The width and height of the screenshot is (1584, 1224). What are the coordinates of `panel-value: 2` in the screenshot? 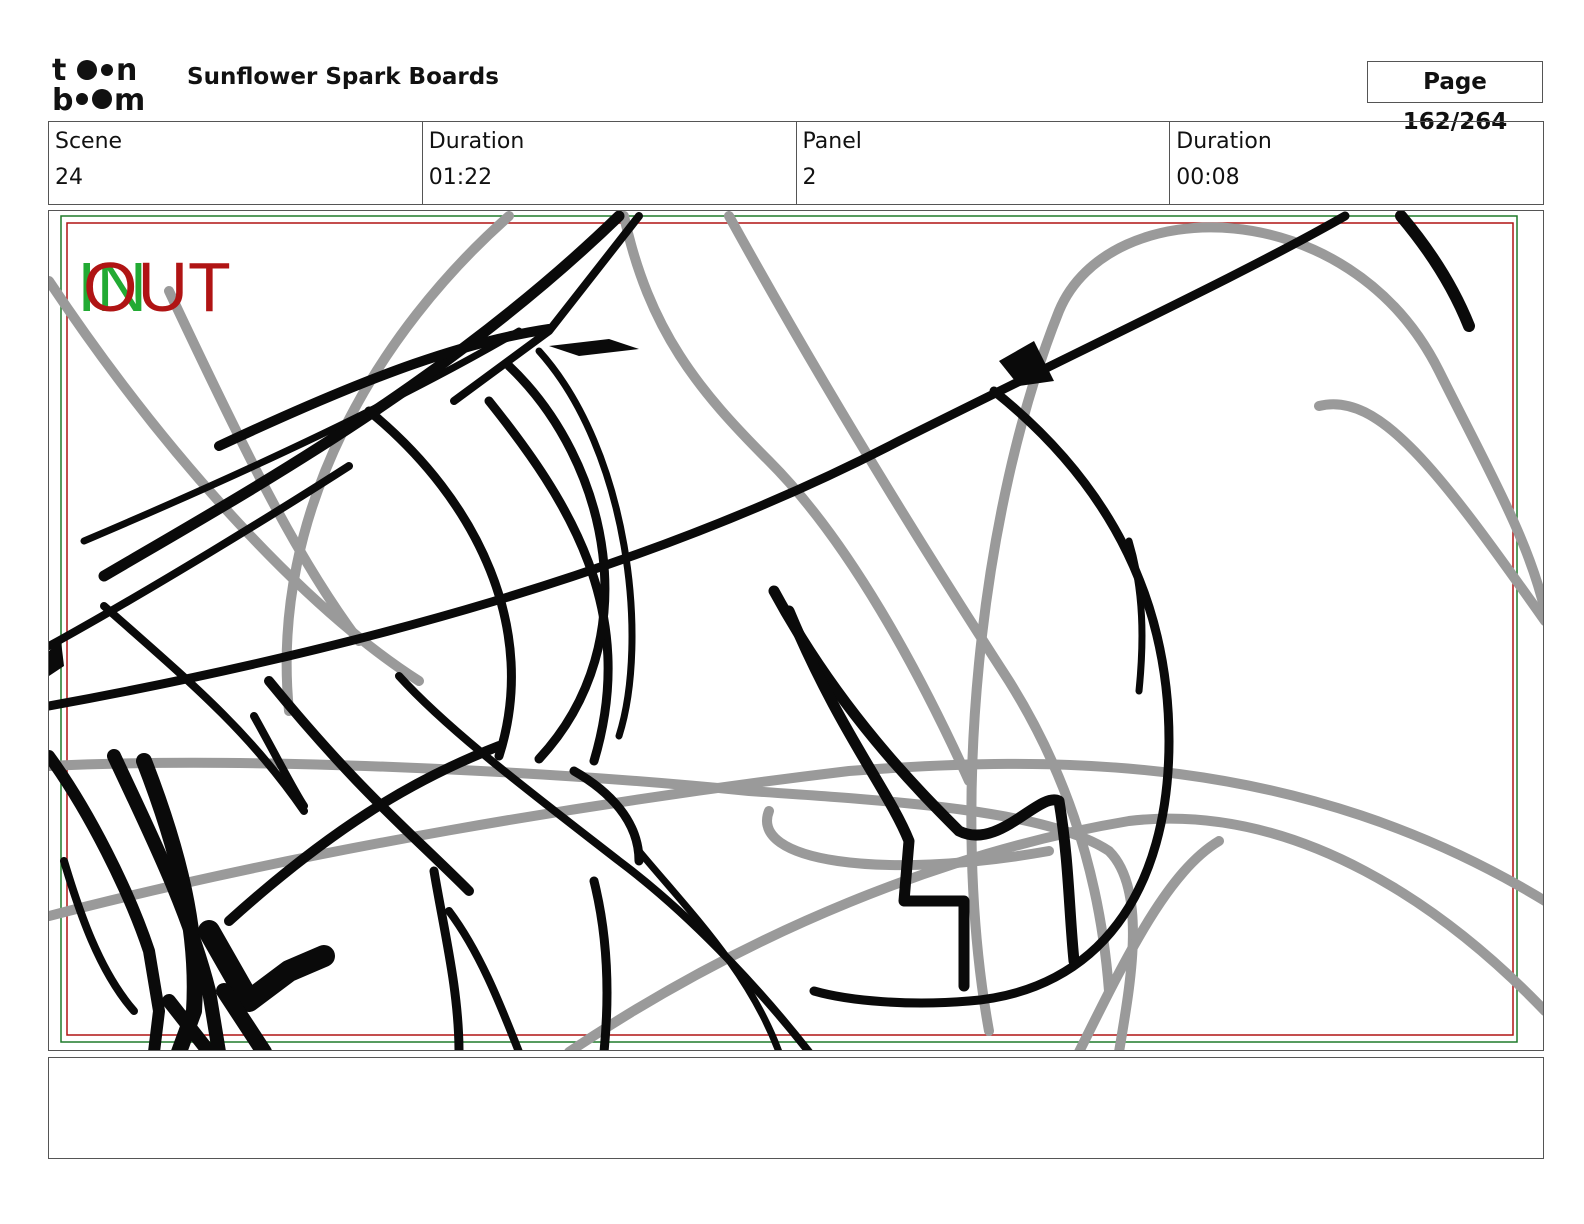 It's located at (809, 177).